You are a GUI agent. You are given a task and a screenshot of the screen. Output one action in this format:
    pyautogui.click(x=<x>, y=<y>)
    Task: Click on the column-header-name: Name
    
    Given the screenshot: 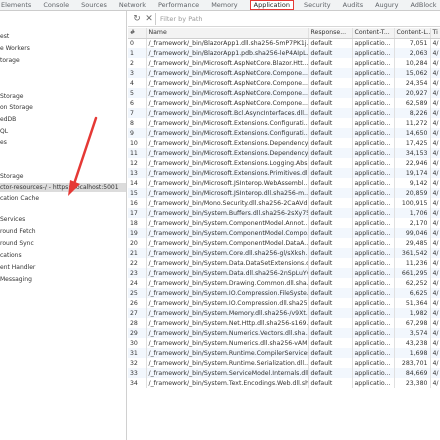 What is the action you would take?
    pyautogui.click(x=227, y=33)
    